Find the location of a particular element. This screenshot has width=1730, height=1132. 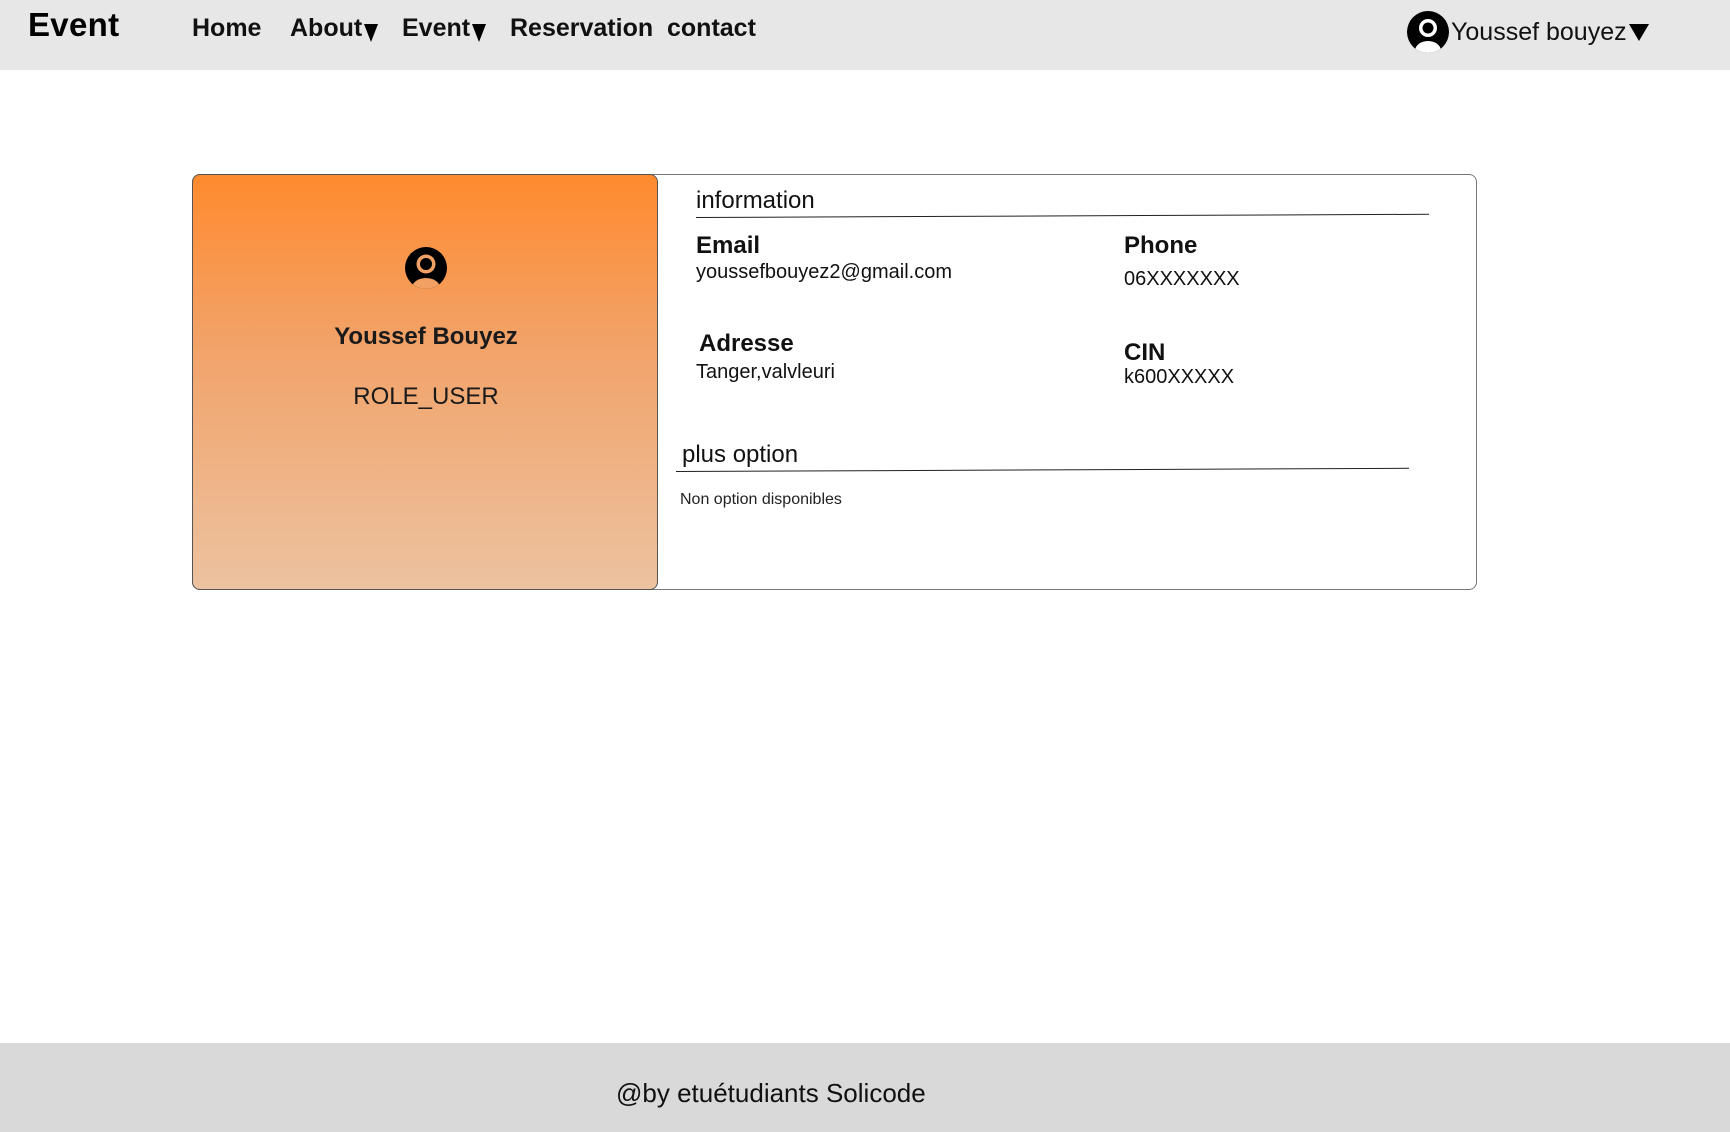

nav-event-label: Event is located at coordinates (436, 28).